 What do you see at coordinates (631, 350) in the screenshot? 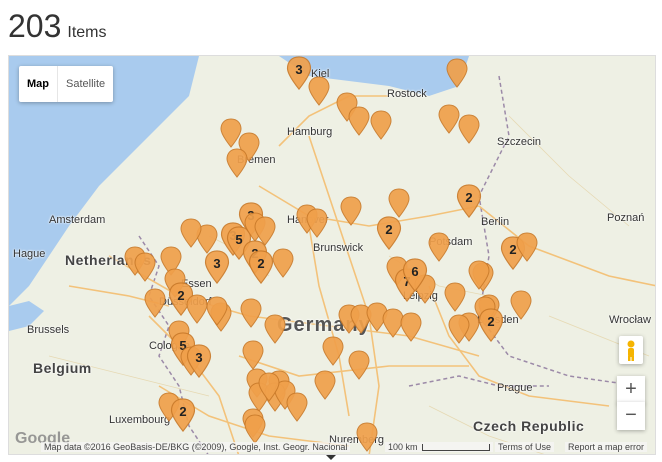
I see `street-view-pegman-icon` at bounding box center [631, 350].